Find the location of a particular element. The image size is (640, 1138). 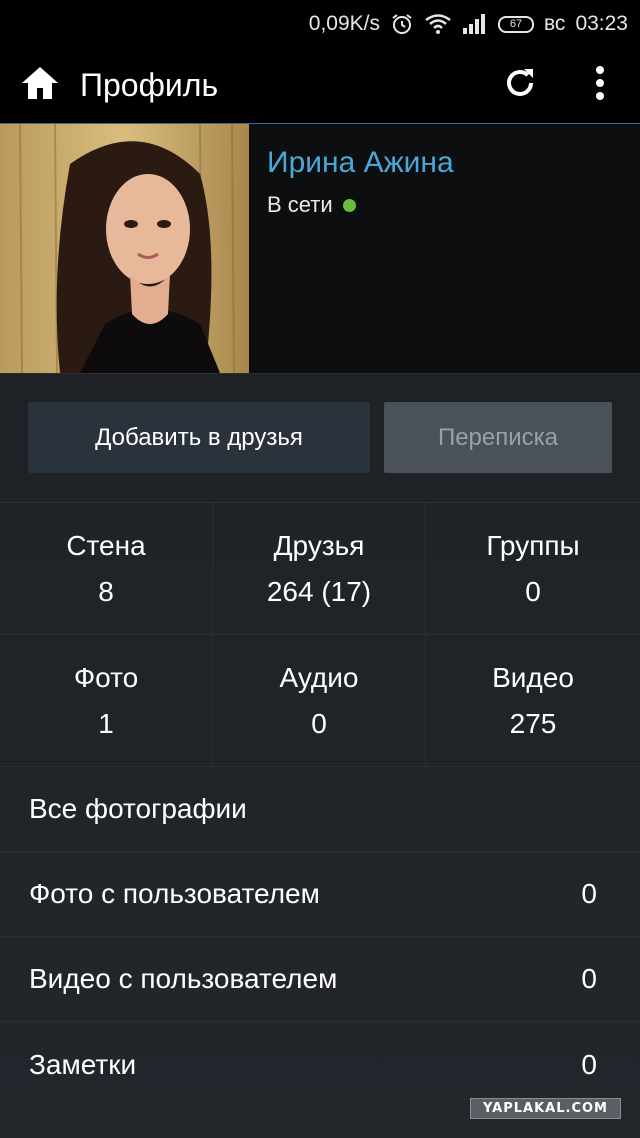

profile-name: Ирина Ажина is located at coordinates (360, 162).